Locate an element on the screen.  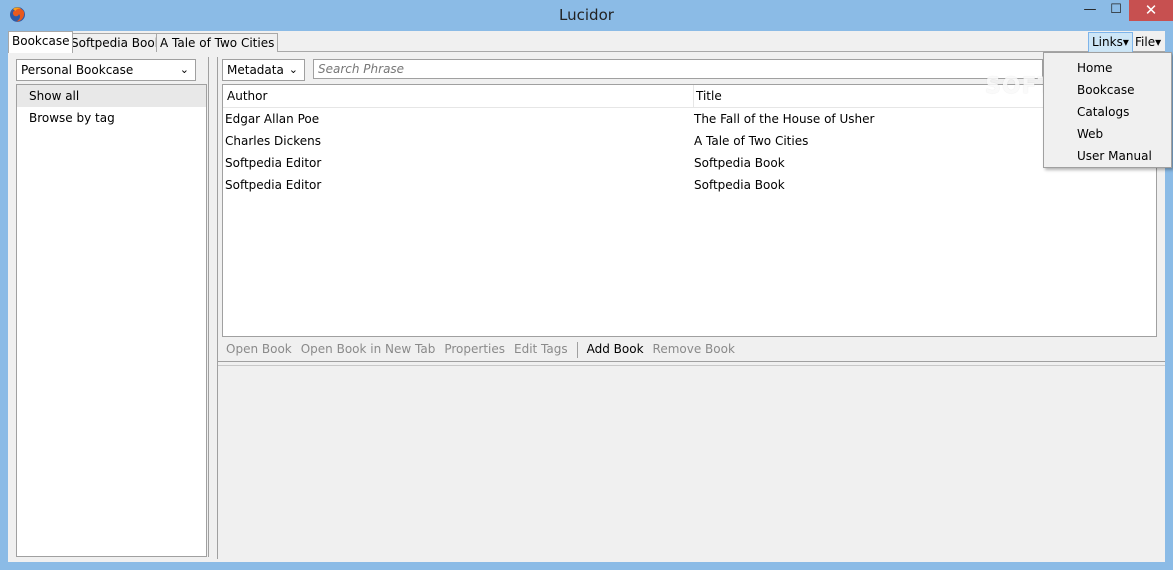
panel-splitter is located at coordinates (691, 361).